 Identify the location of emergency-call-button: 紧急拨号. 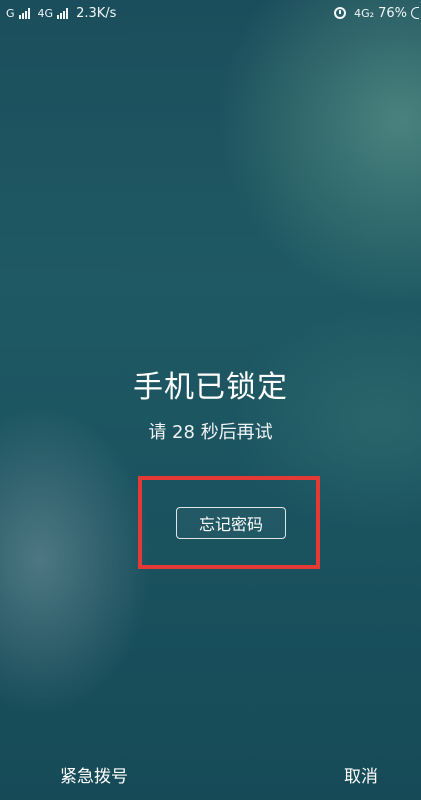
(94, 774).